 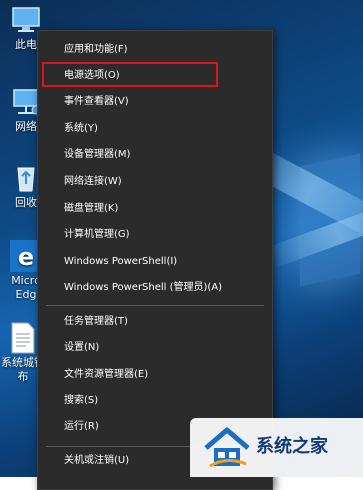 What do you see at coordinates (155, 155) in the screenshot?
I see `menu-item-device-manager: 设备管理器(M)` at bounding box center [155, 155].